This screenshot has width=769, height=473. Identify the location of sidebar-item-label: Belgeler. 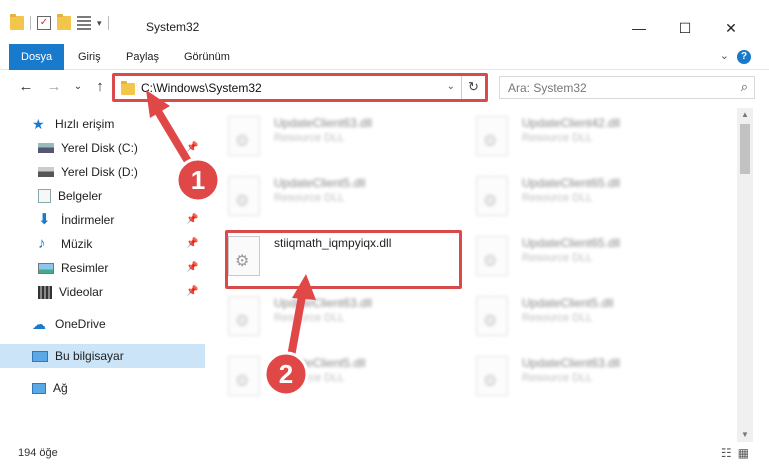
(80, 196).